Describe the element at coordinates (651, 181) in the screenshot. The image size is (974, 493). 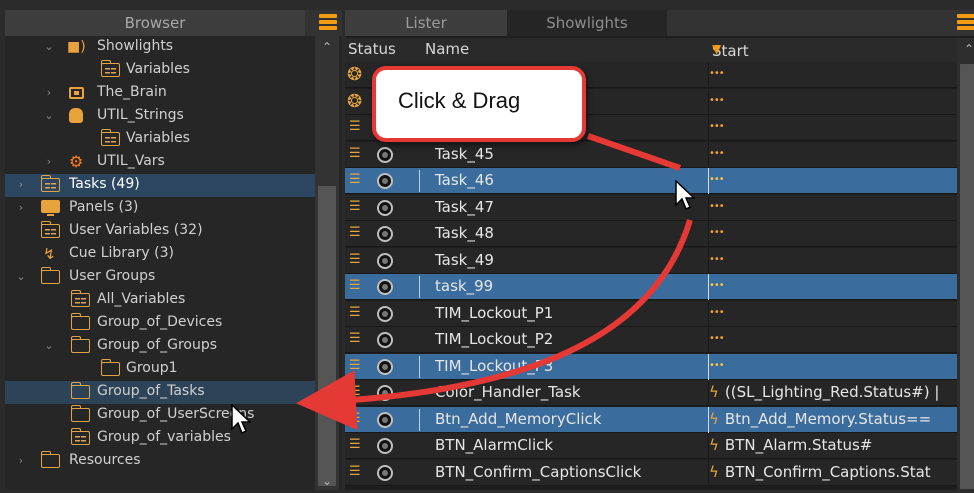
I see `table-row: ☰ Task_46 •••` at that location.